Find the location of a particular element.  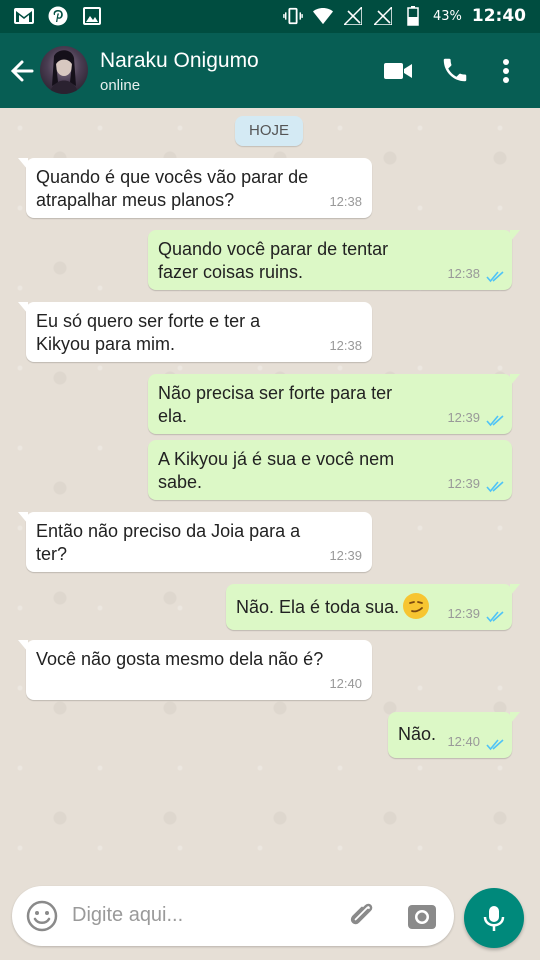

message-text: Não. Ela é toda sua. is located at coordinates (318, 606).